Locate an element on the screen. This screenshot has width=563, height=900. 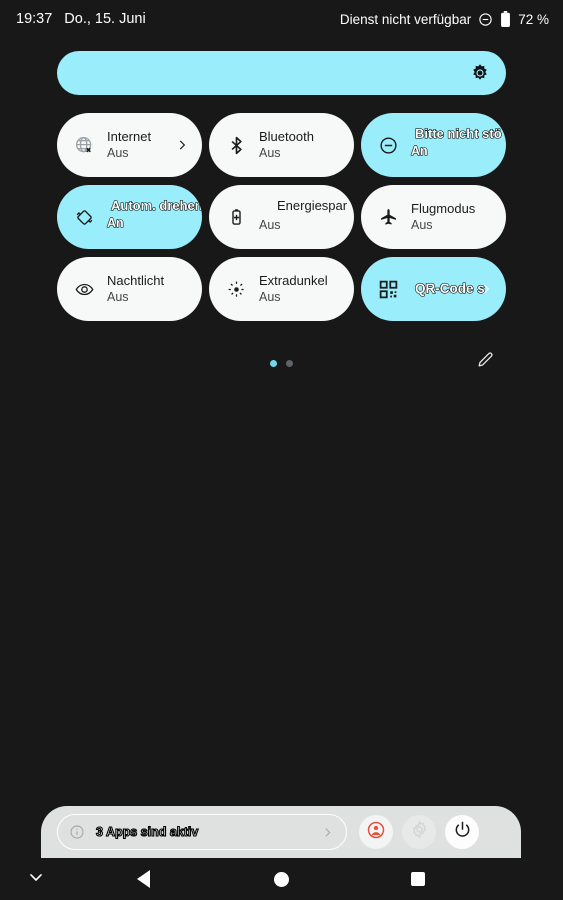
tile-labels: Flugmodus Aus is located at coordinates (443, 217).